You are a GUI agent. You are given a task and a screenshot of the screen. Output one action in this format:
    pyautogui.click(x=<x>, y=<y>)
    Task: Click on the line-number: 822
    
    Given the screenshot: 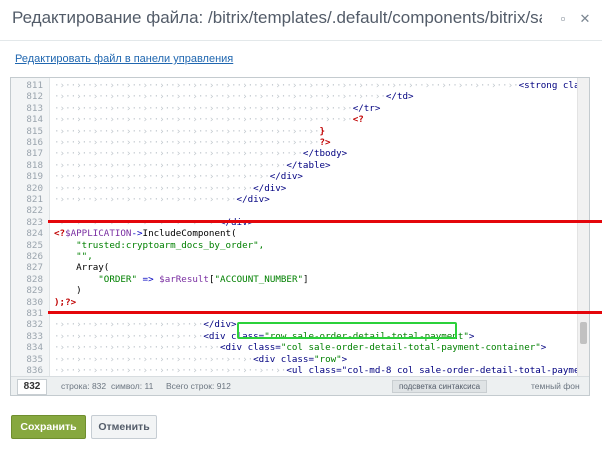 What is the action you would take?
    pyautogui.click(x=34, y=211)
    